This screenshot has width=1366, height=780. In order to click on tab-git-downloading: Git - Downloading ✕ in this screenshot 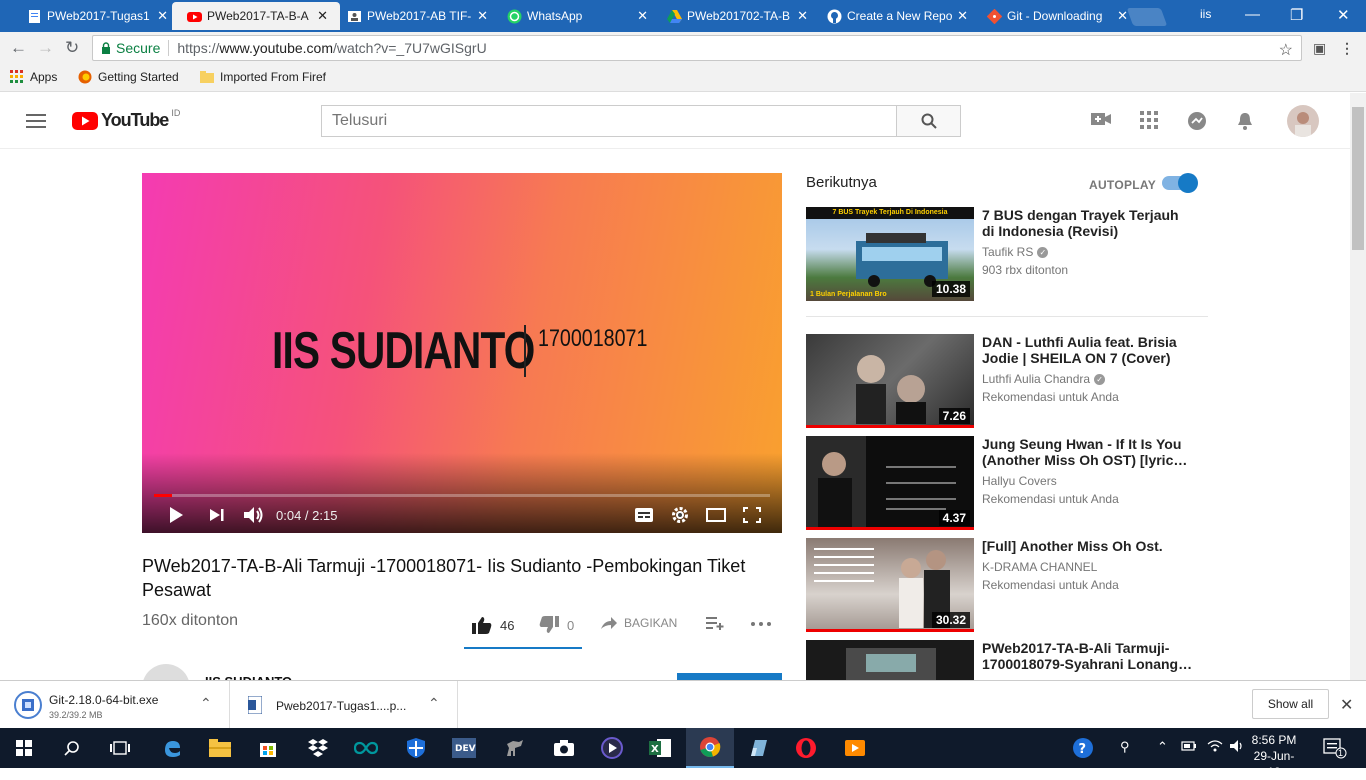, I will do `click(1056, 16)`.